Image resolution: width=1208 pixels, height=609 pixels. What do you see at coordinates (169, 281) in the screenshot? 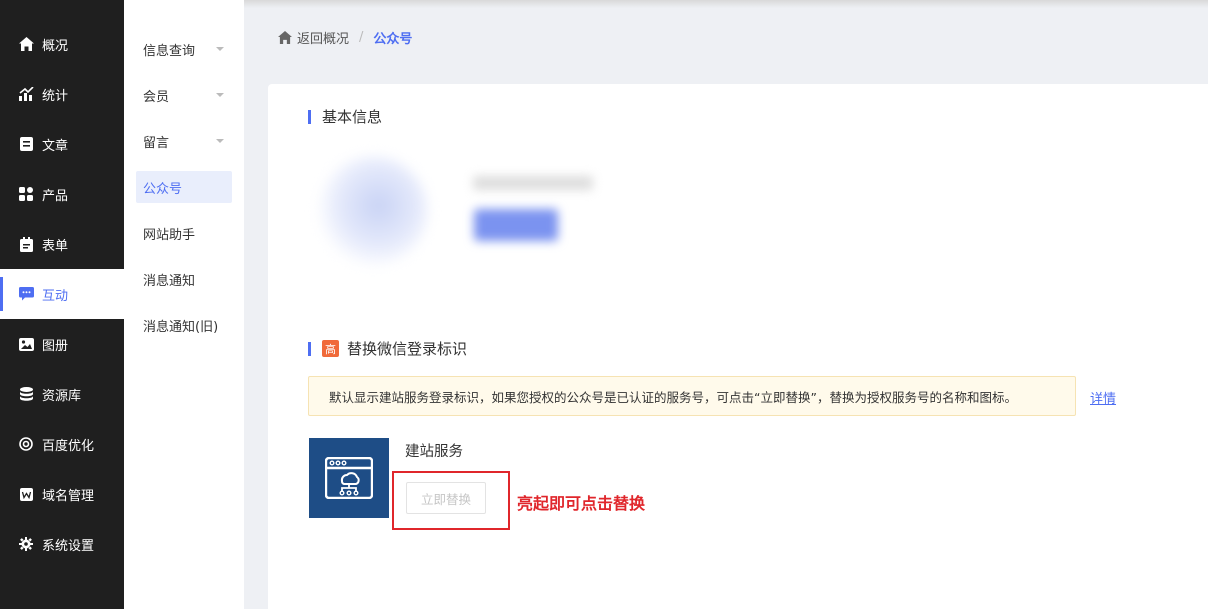
I see `subnav-item-label: 消息通知` at bounding box center [169, 281].